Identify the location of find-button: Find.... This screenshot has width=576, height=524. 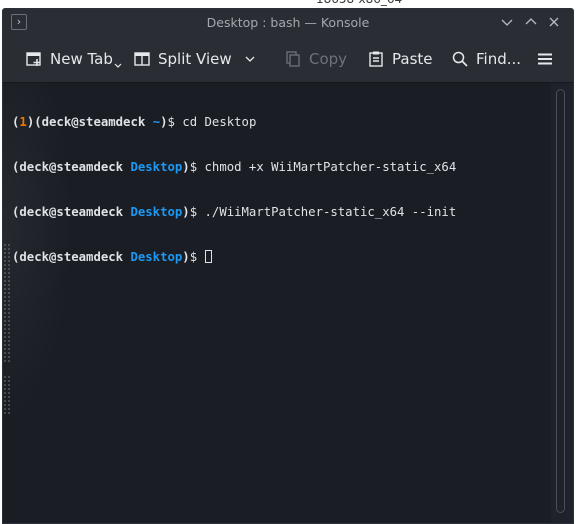
(486, 59).